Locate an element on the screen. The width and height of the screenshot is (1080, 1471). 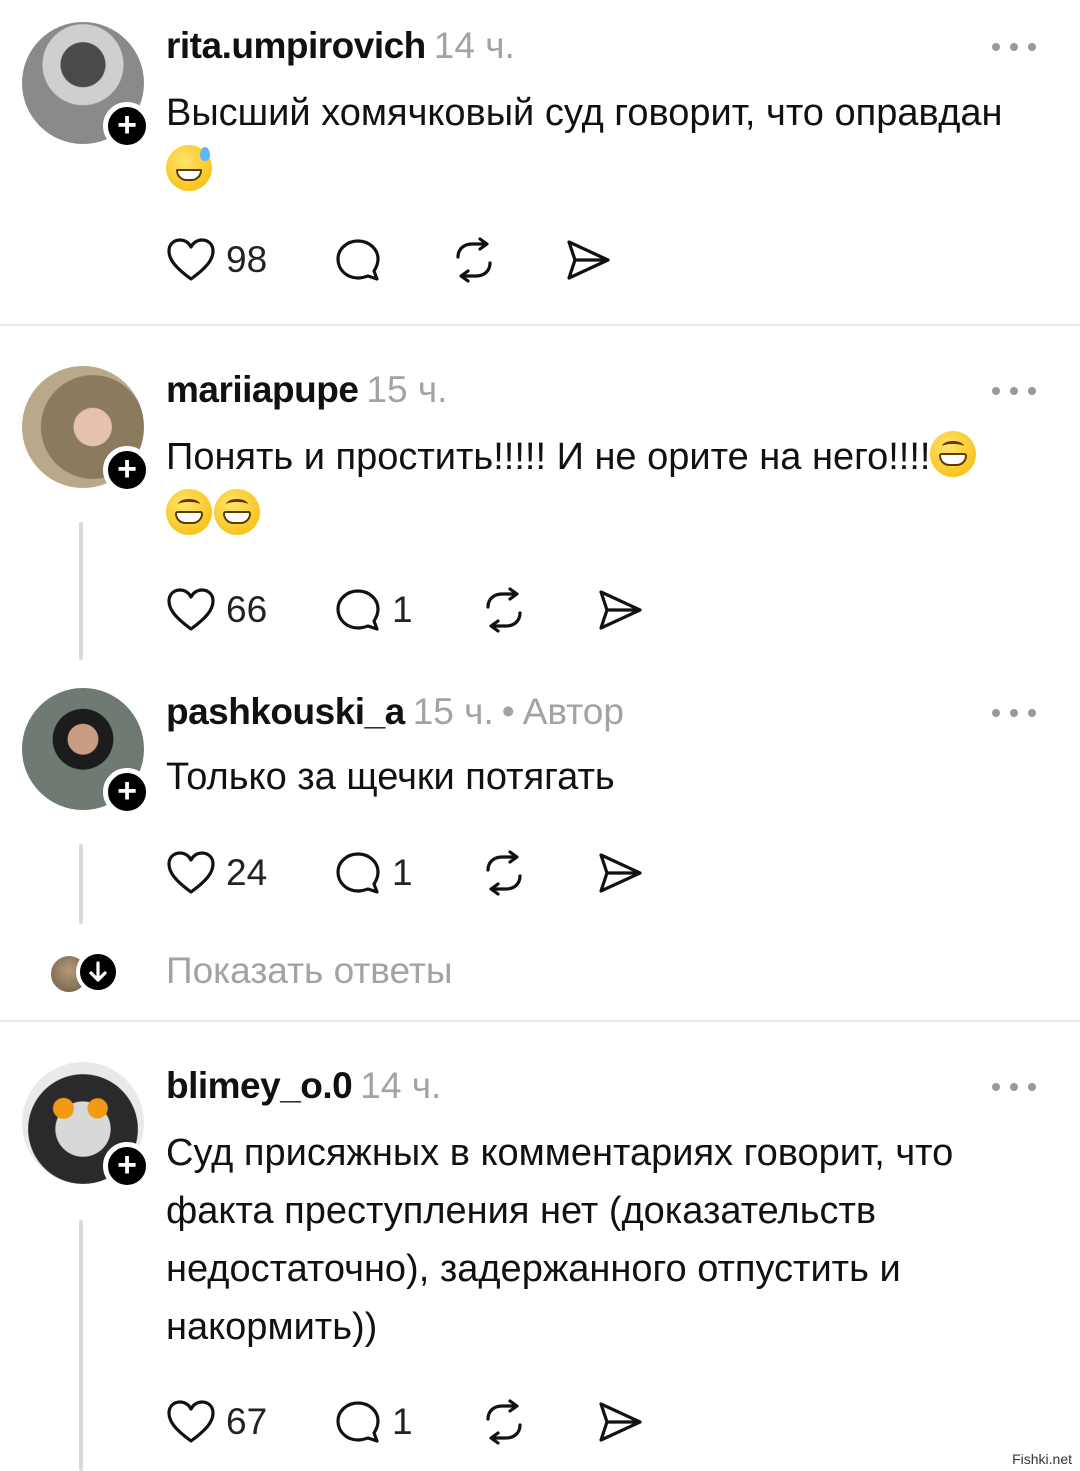
author-tag: Автор is located at coordinates (573, 711).